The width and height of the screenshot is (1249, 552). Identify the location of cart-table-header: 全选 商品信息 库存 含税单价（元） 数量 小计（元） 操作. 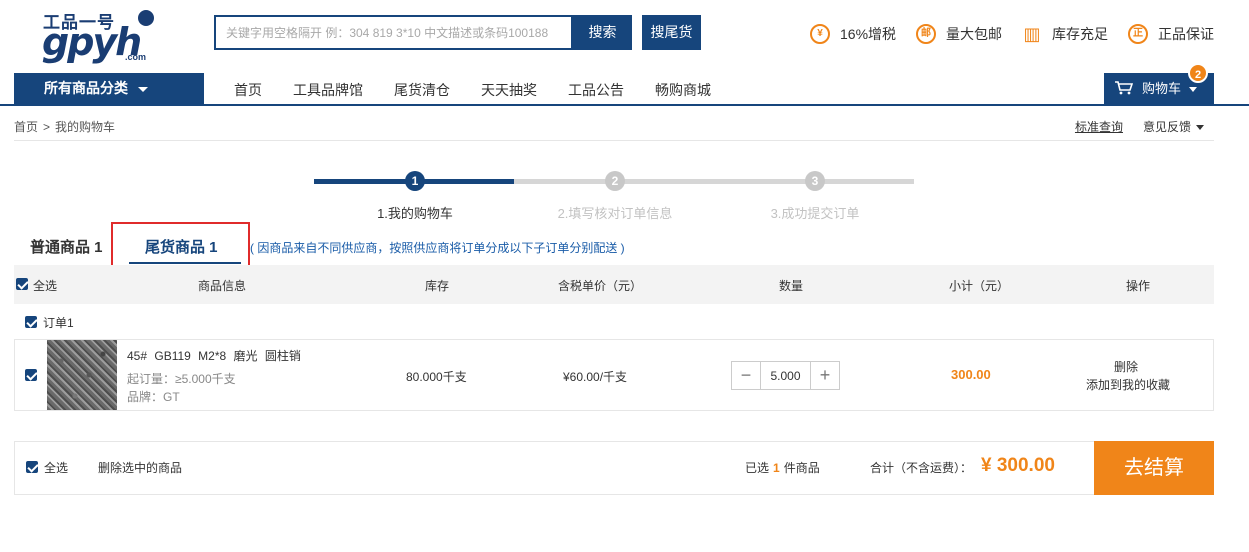
(614, 284).